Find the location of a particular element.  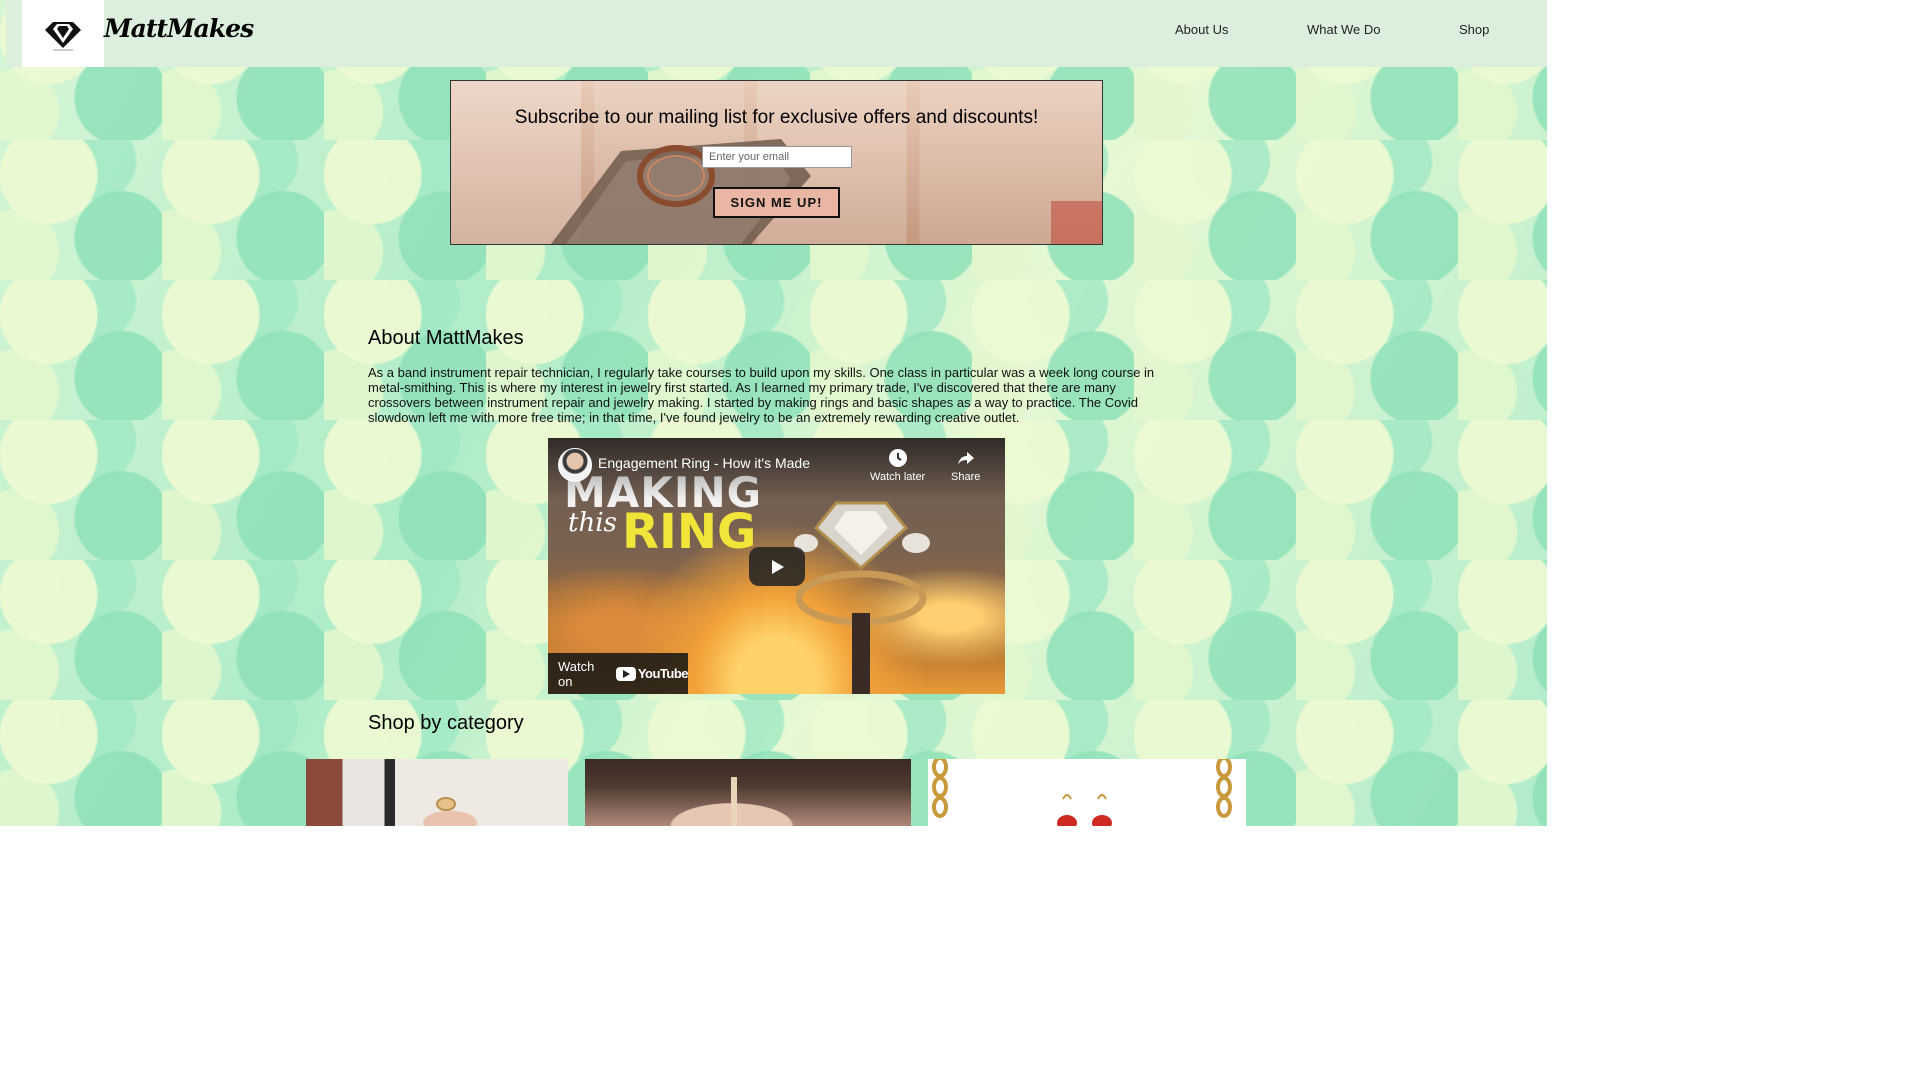

ear-cuff-image is located at coordinates (734, 801).